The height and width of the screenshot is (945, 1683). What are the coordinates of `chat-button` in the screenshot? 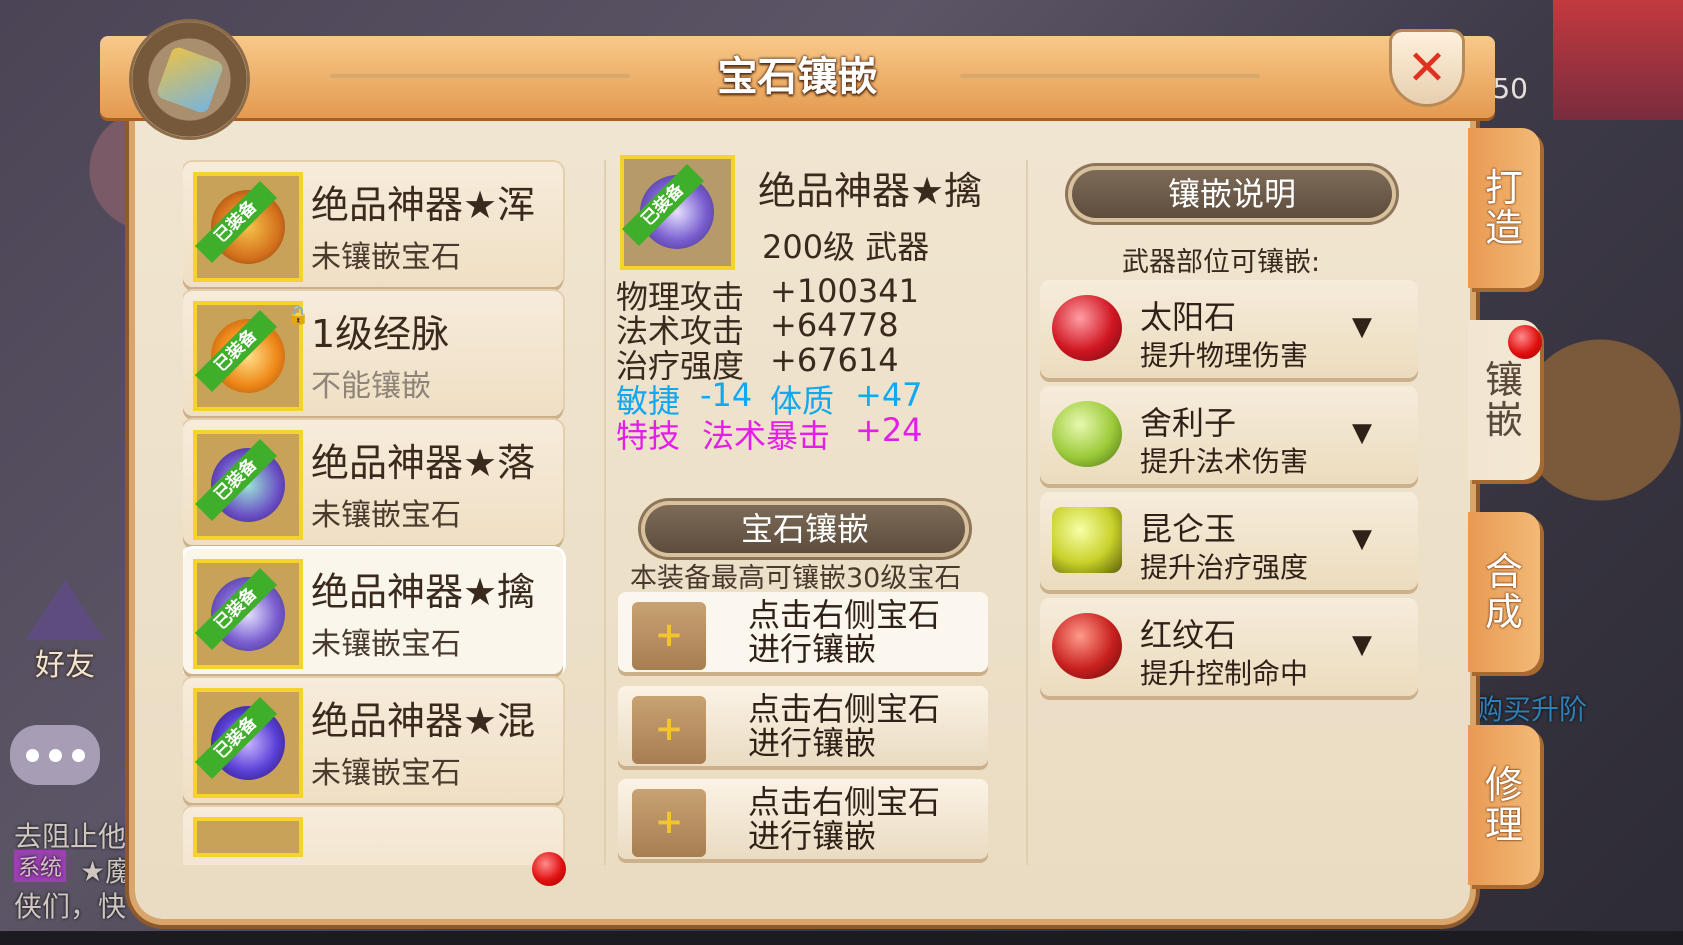 It's located at (55, 755).